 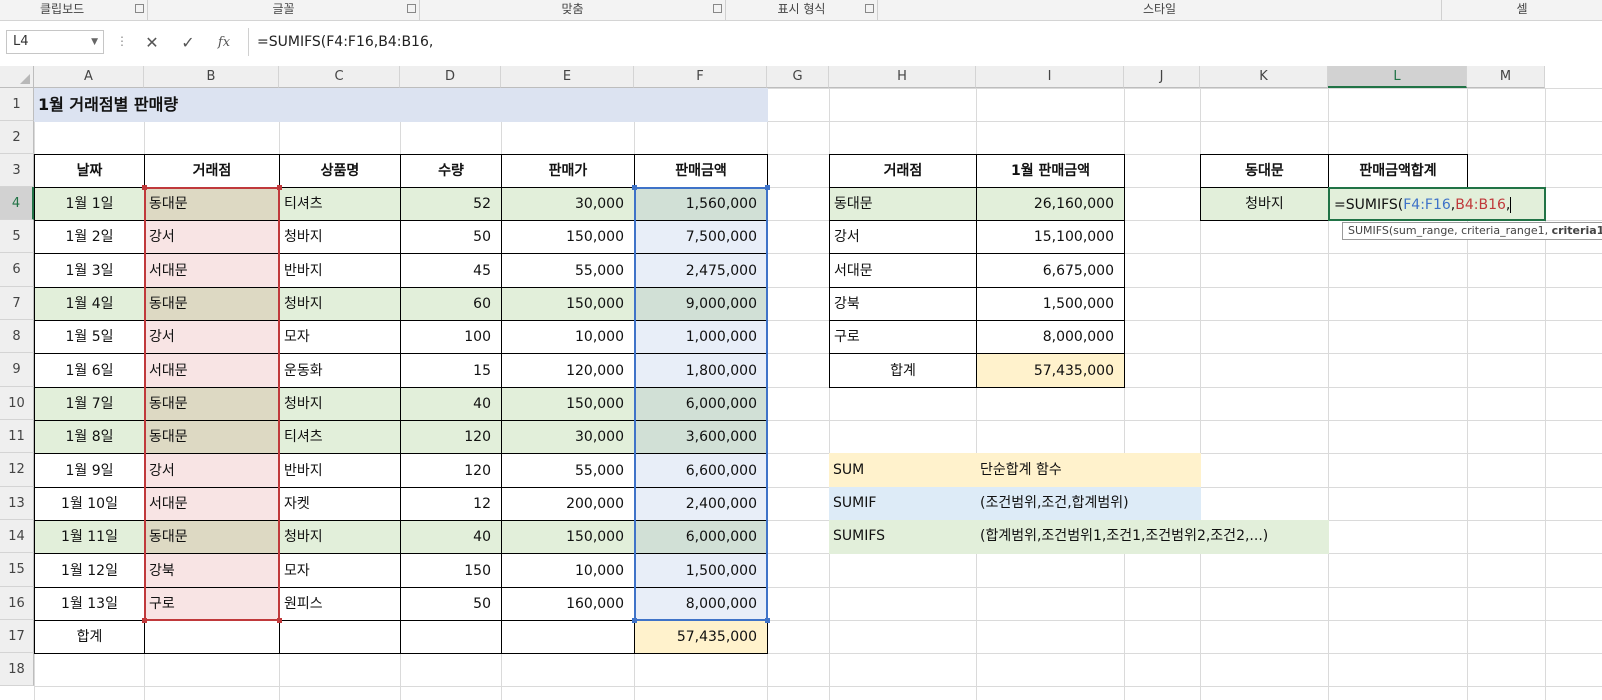 I want to click on date-cell: 1월 1일, so click(x=89, y=204).